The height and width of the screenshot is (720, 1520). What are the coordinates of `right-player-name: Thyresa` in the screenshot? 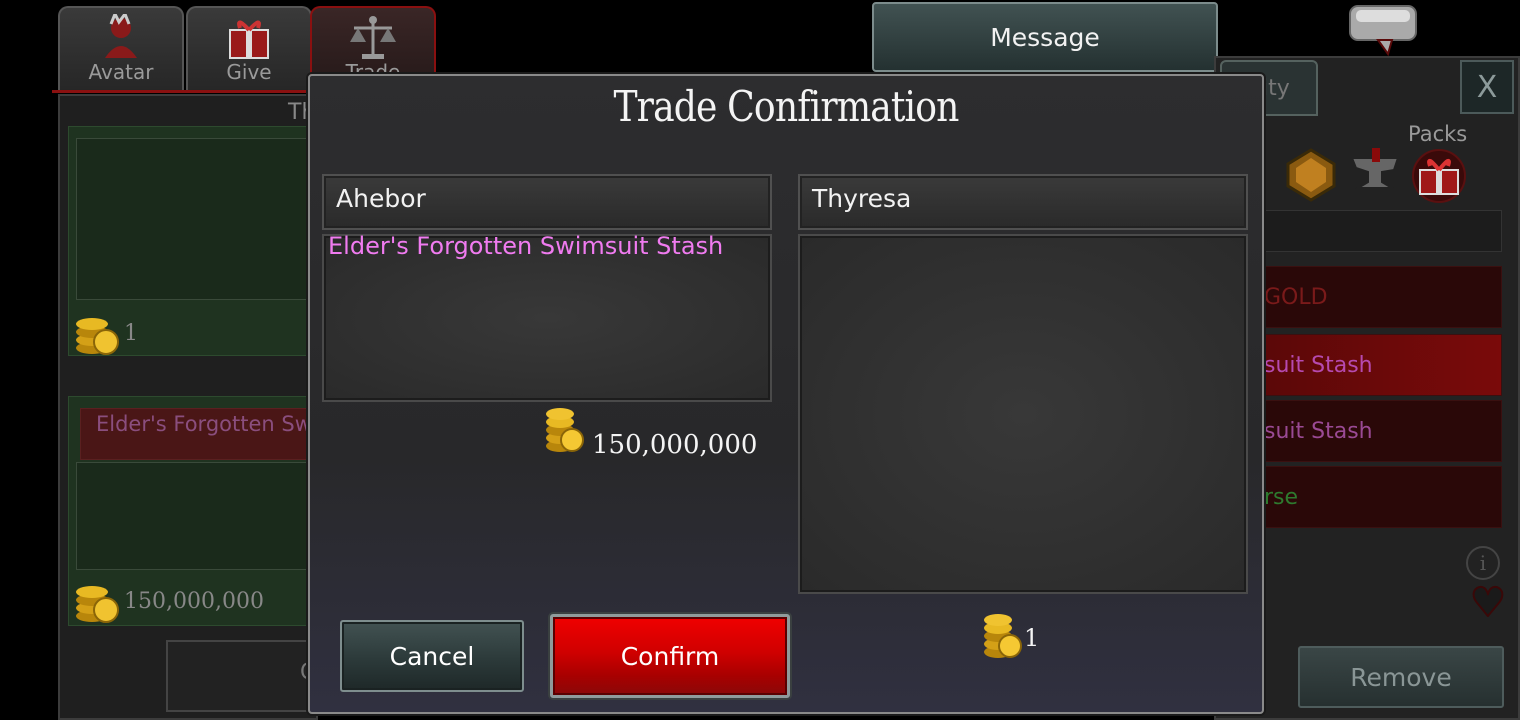 It's located at (1023, 202).